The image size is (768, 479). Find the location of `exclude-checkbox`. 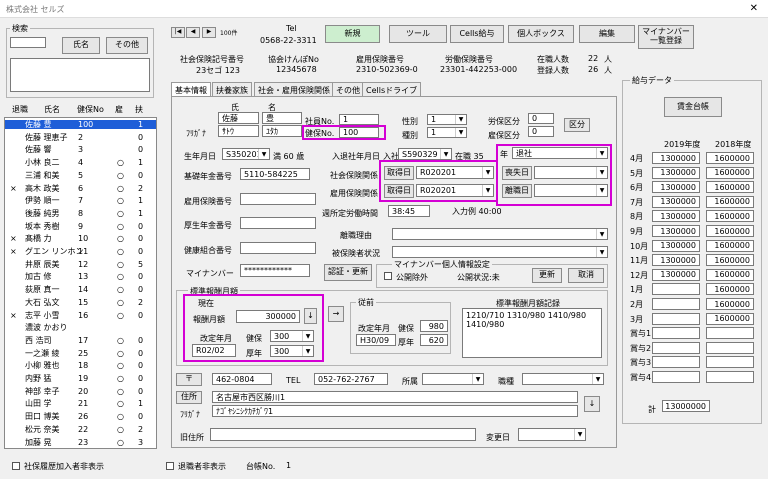

exclude-checkbox is located at coordinates (388, 276).